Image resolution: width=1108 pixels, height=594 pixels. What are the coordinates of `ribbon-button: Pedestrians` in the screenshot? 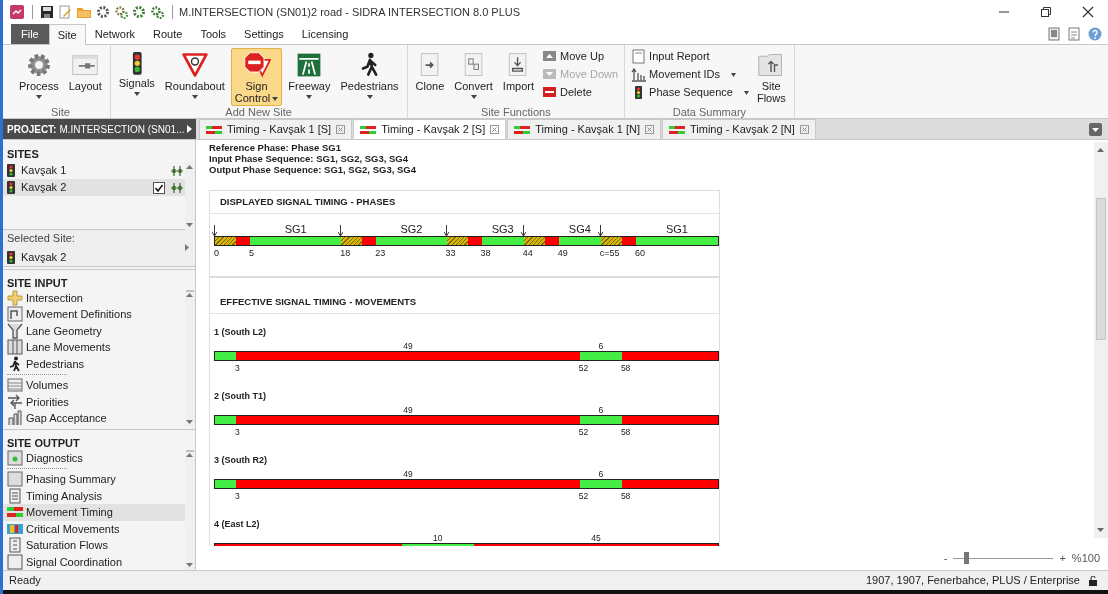 It's located at (369, 77).